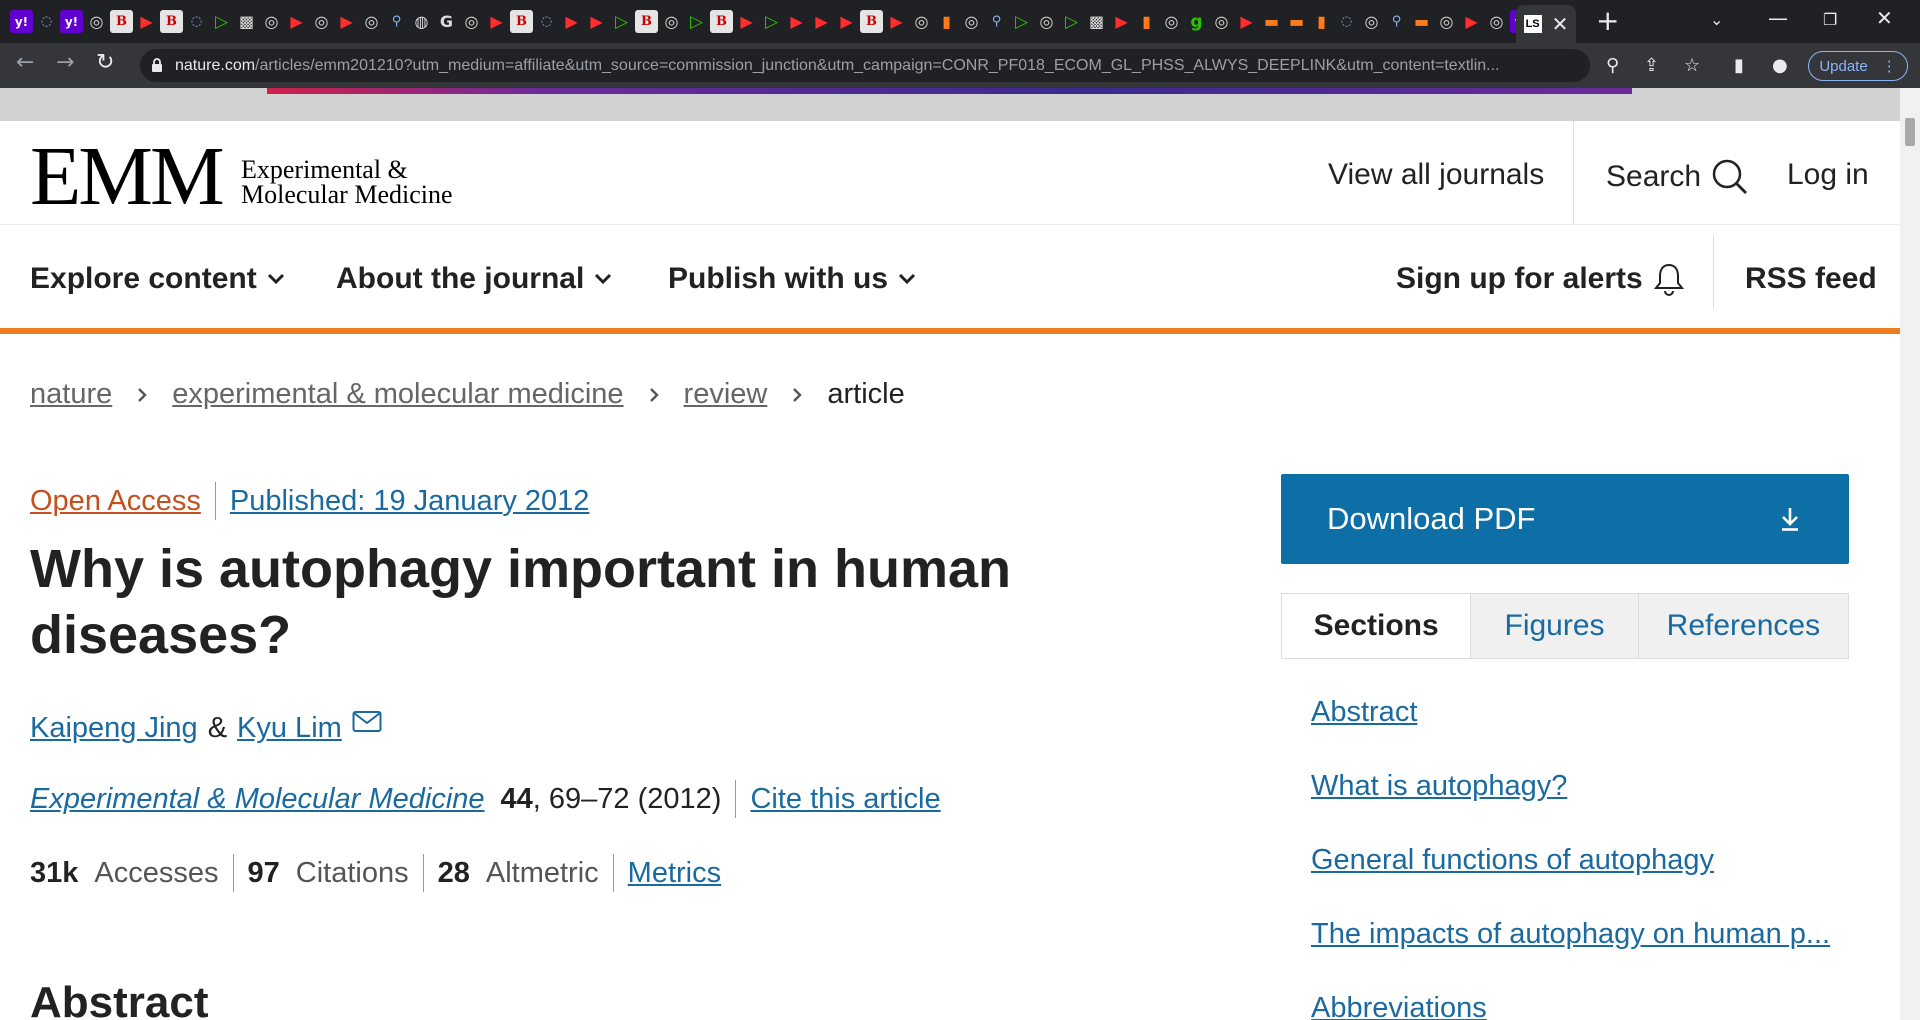 This screenshot has height=1020, width=1920. Describe the element at coordinates (496, 21) in the screenshot. I see `tab-favicon-19: ▶` at that location.